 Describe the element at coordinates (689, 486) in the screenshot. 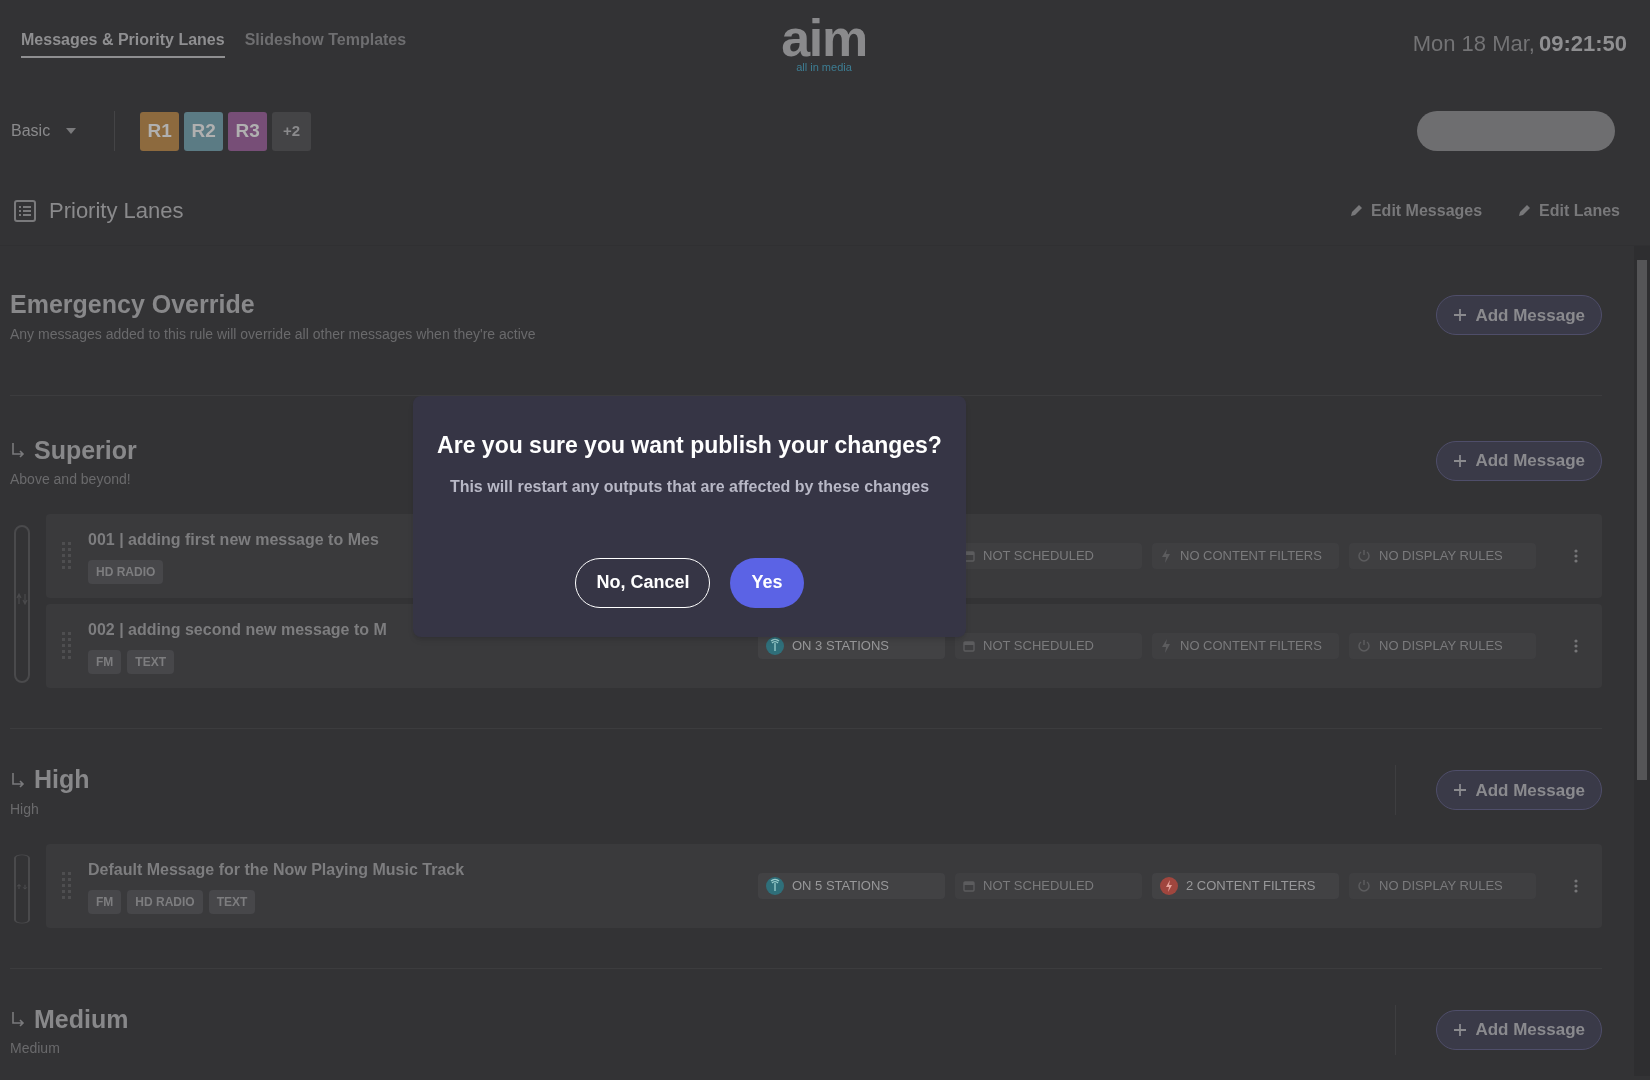

I see `dialog-message: This will restart any outputs that are affected by these changes` at that location.